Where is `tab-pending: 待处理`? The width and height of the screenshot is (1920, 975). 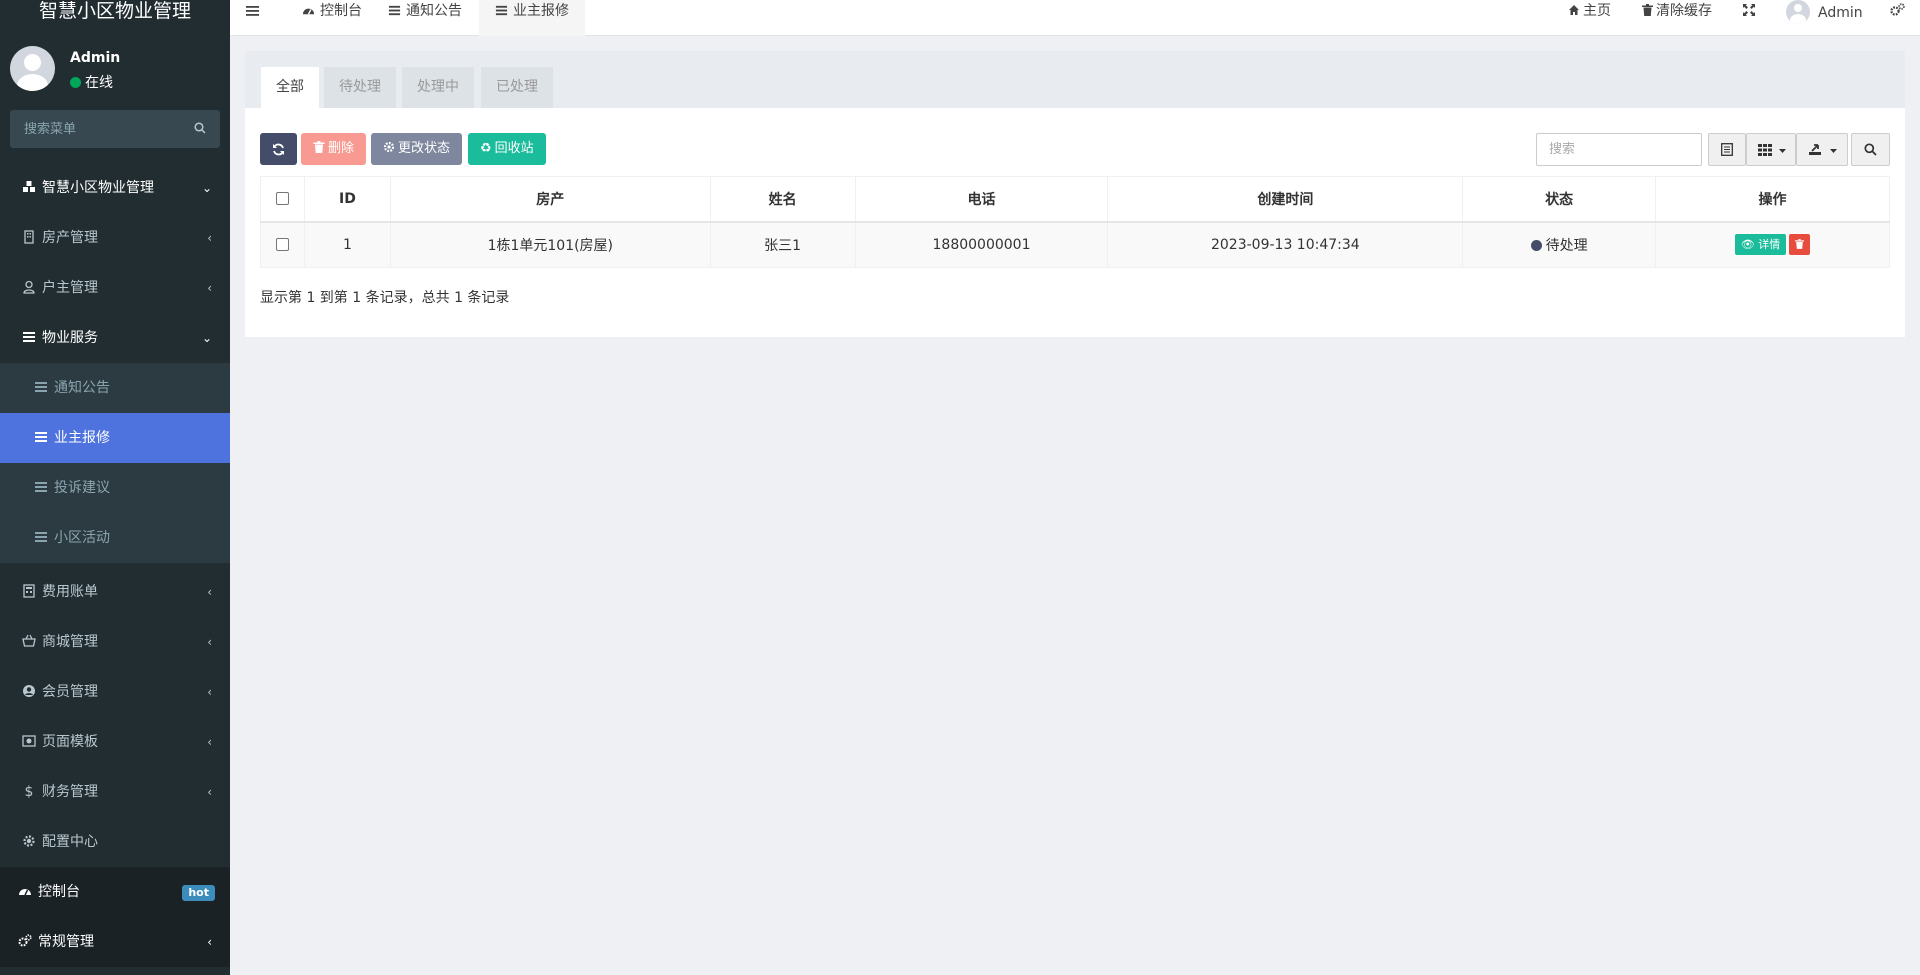
tab-pending: 待处理 is located at coordinates (360, 87).